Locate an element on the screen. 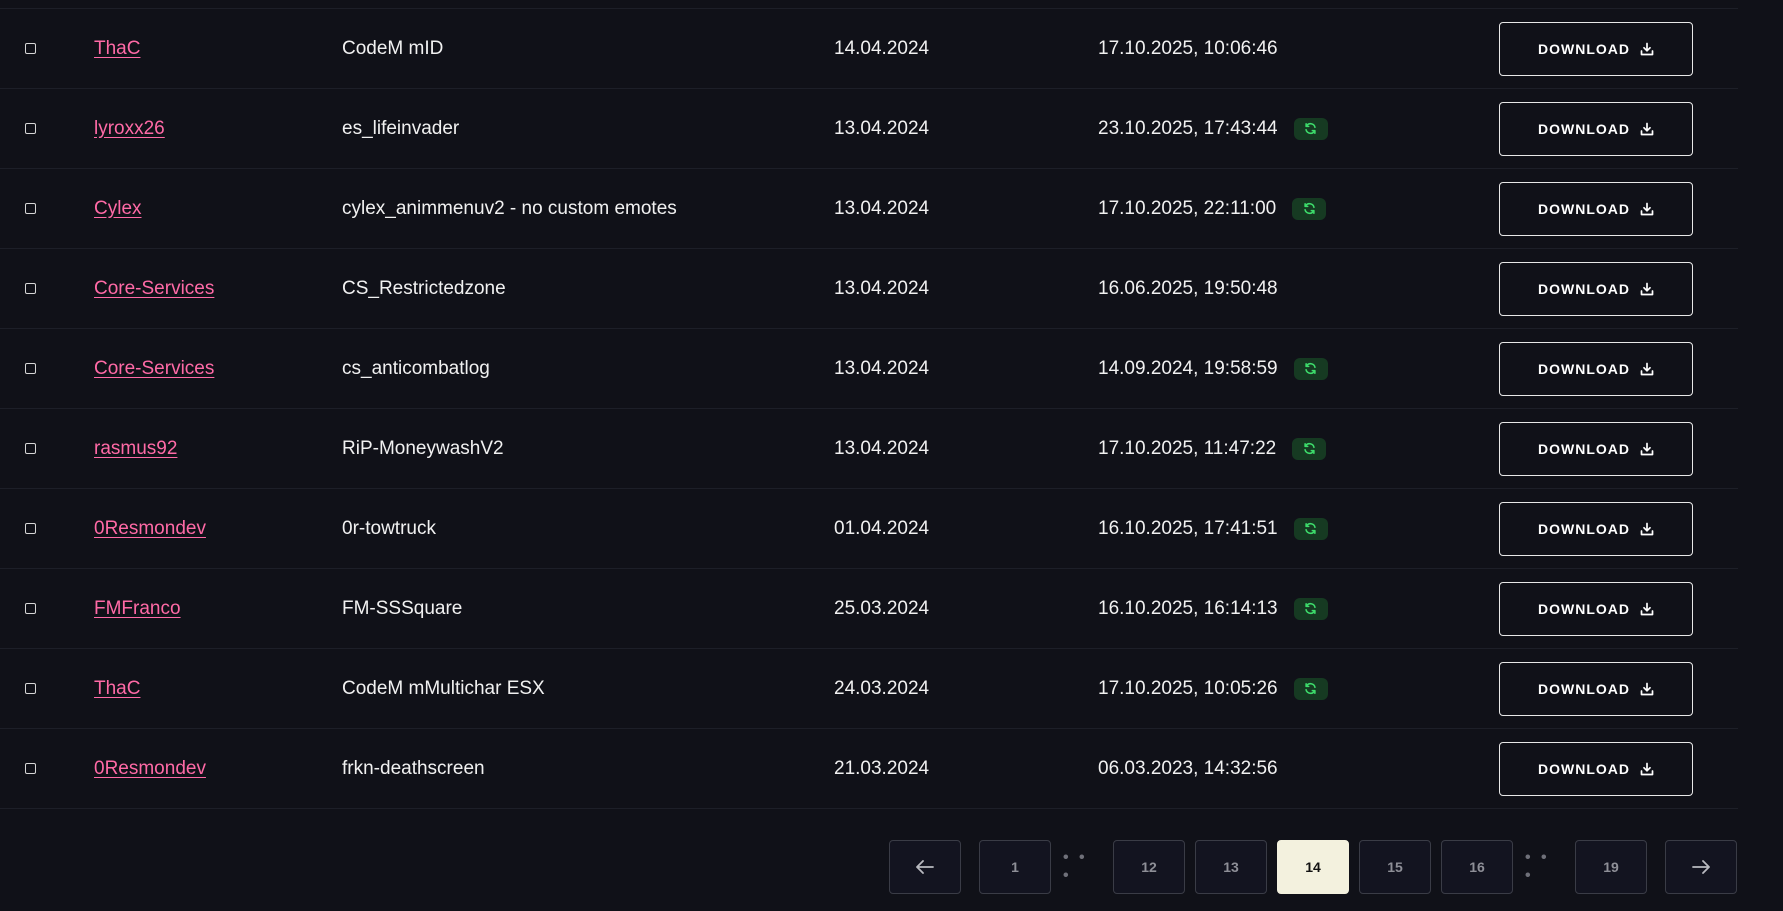 The image size is (1783, 911). author-cell: lyroxx26 is located at coordinates (129, 128).